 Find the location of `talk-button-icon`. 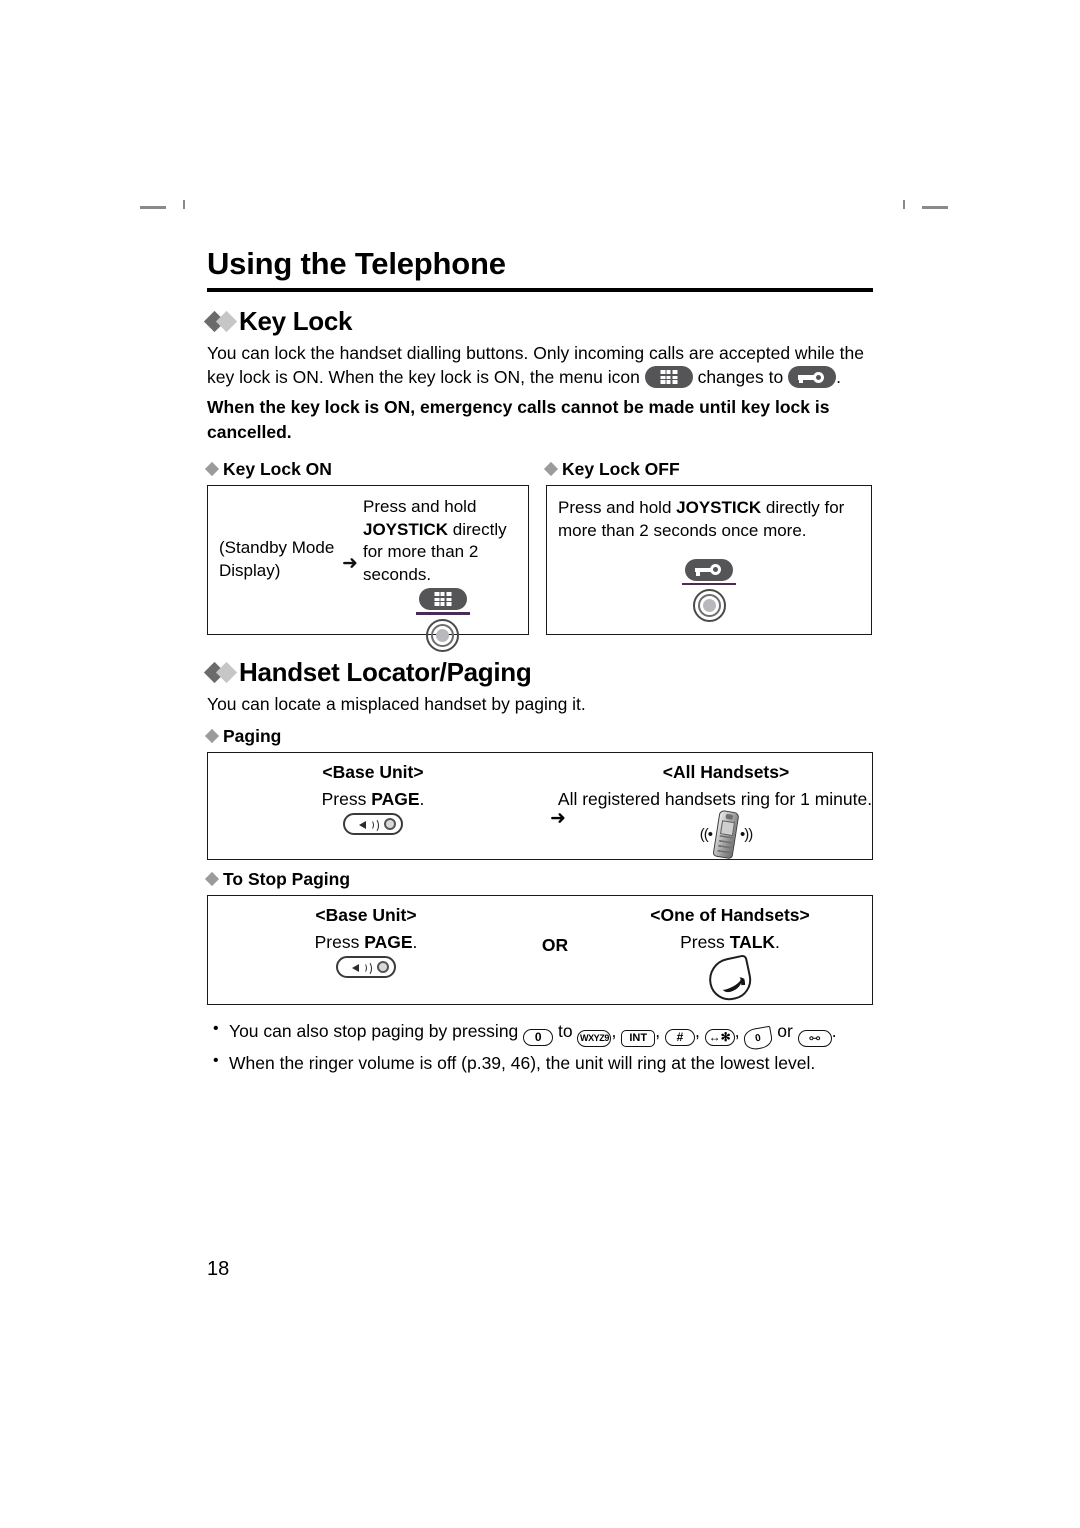

talk-button-icon is located at coordinates (730, 978).